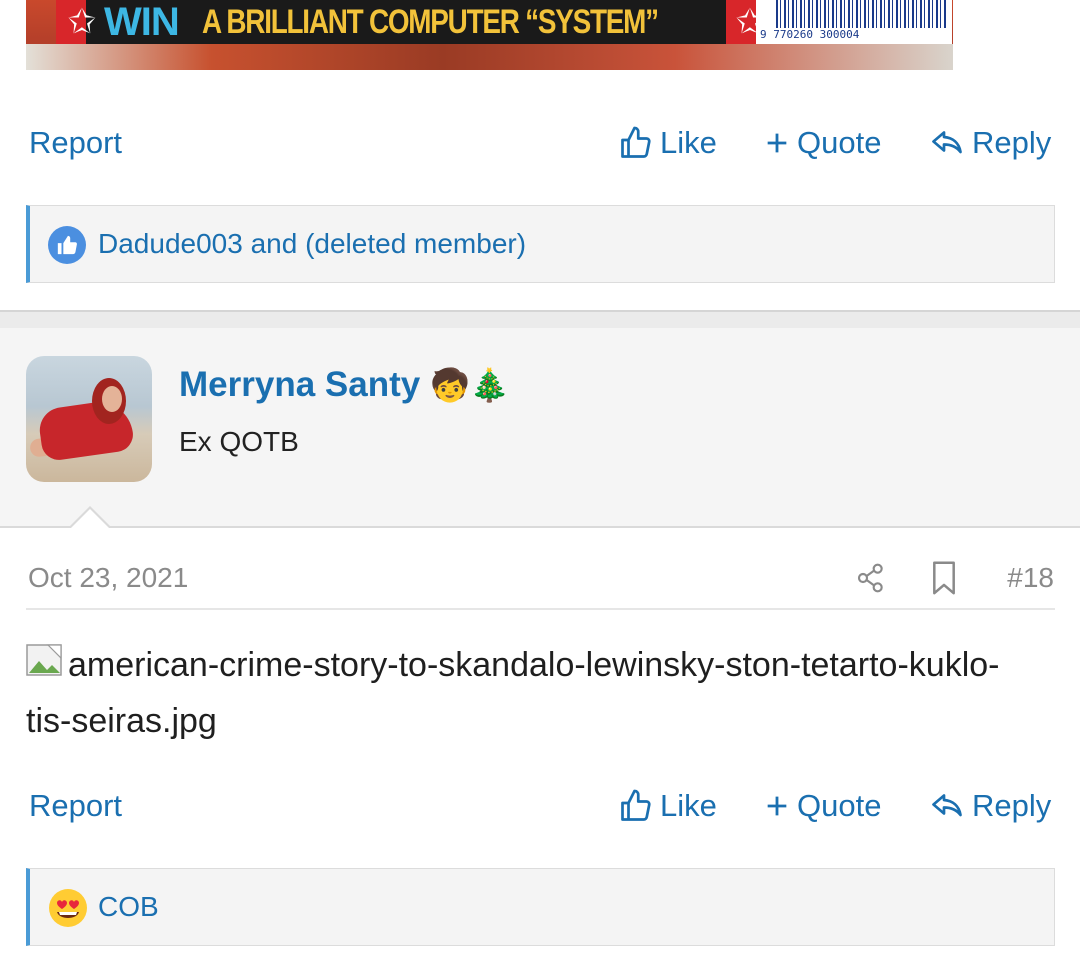  Describe the element at coordinates (540, 907) in the screenshot. I see `reactions-bar: COB` at that location.